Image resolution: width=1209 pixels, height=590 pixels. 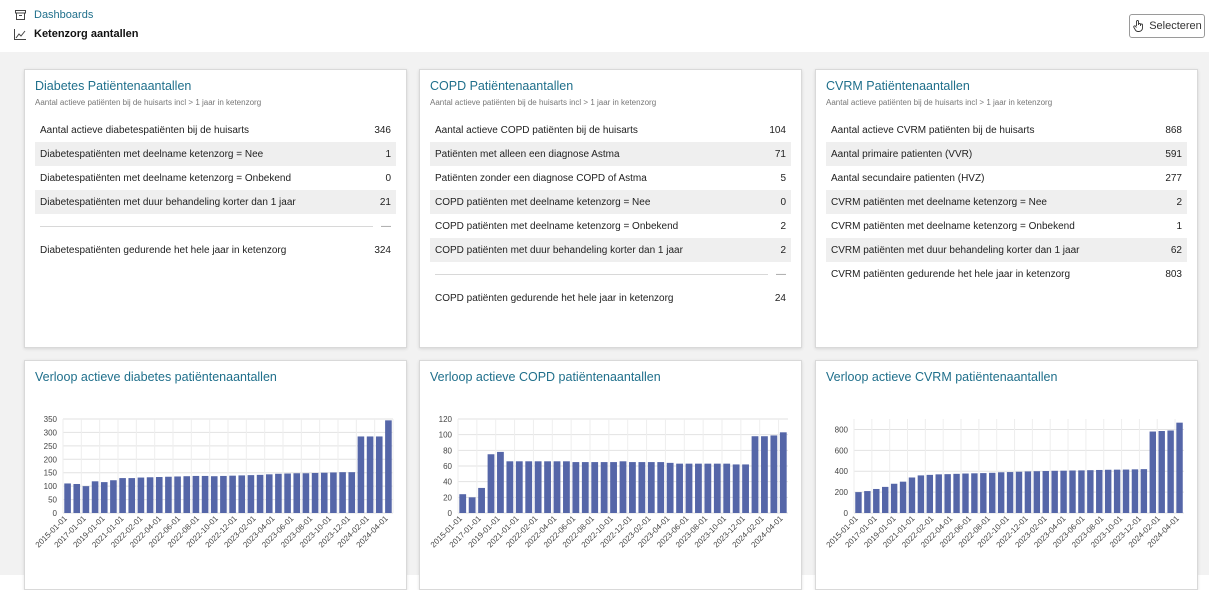 What do you see at coordinates (1167, 26) in the screenshot?
I see `select-button: Selecteren` at bounding box center [1167, 26].